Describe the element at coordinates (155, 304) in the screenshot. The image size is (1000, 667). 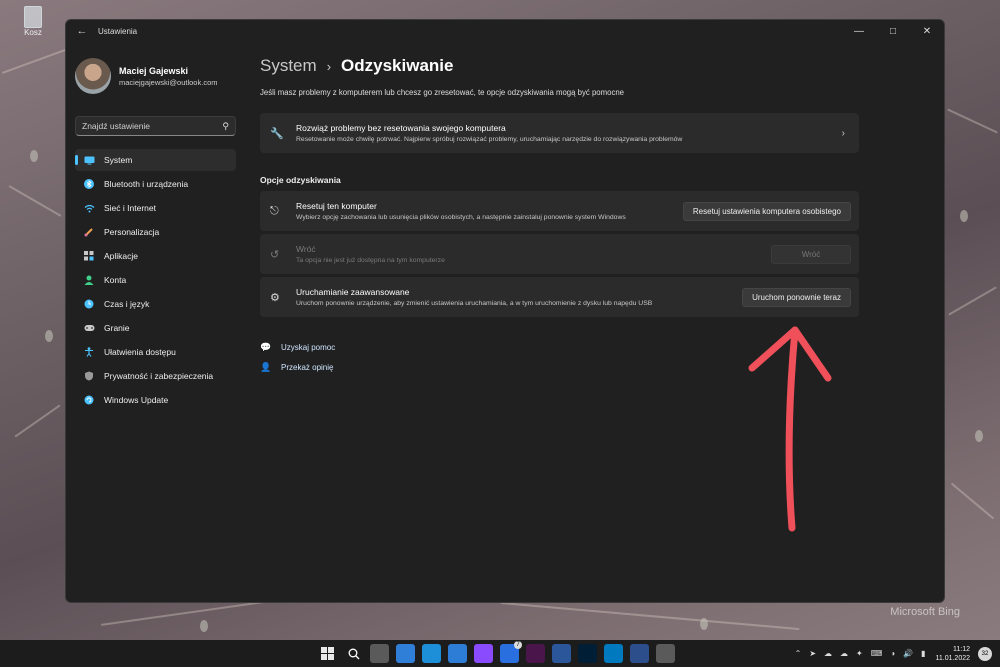
I see `sidebar-item-time-language: Czas i język` at that location.